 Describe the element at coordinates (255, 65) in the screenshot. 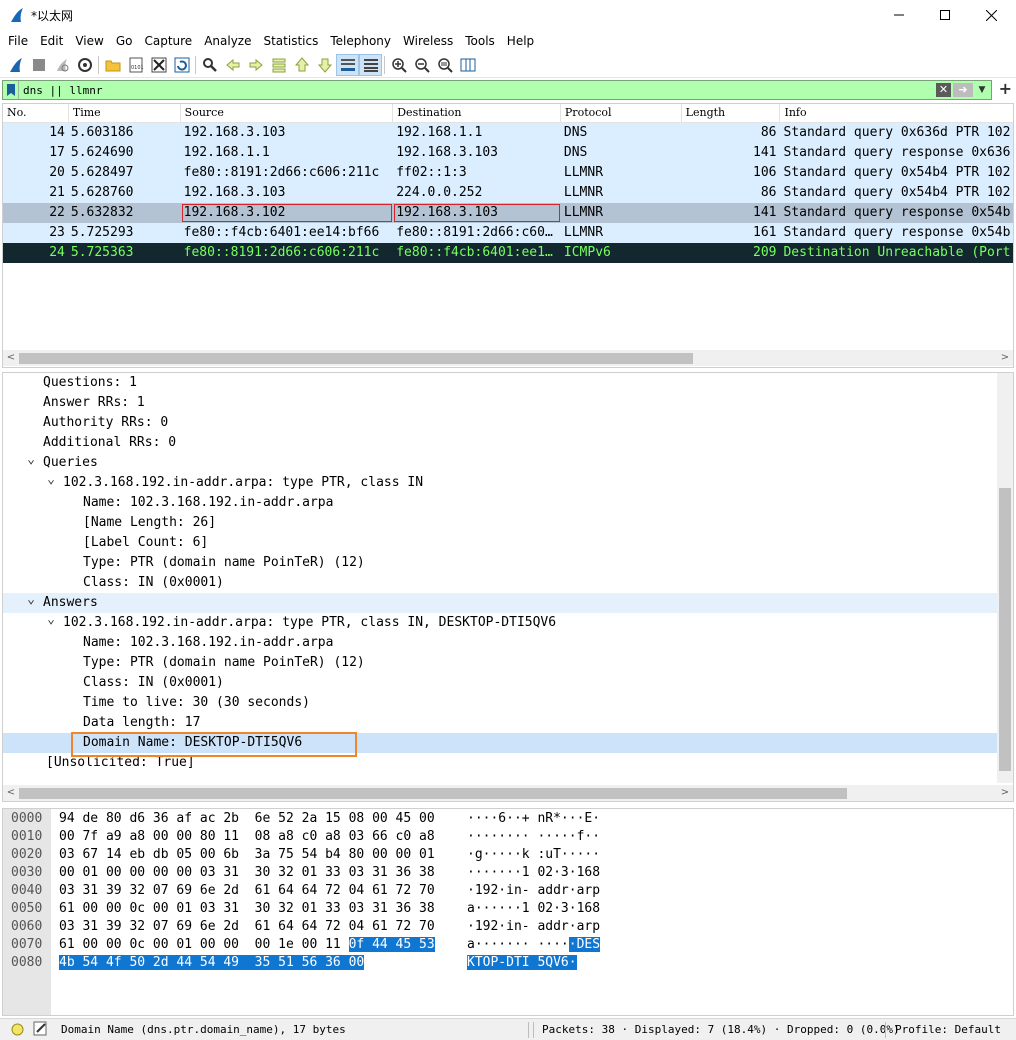

I see `go-forward-button` at that location.